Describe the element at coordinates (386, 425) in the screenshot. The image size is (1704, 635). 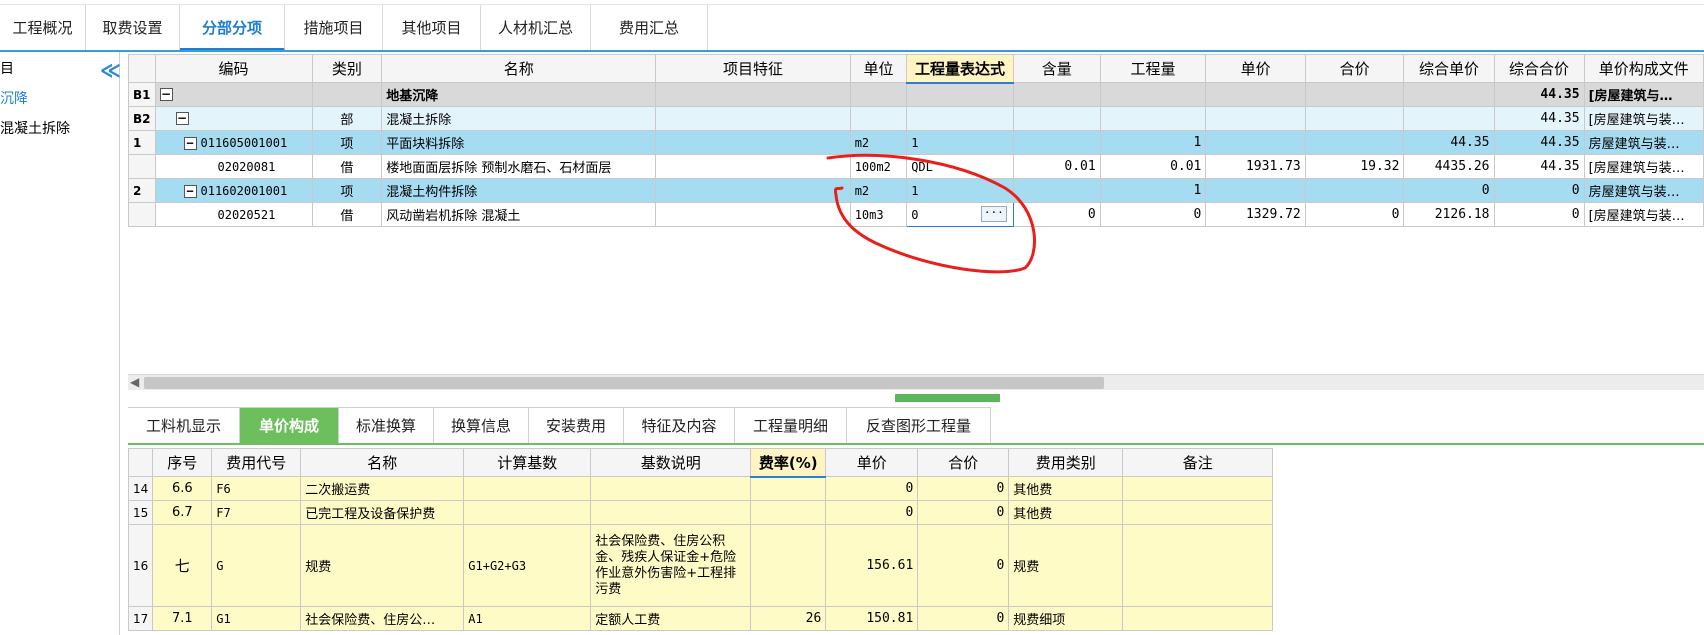
I see `tab-standard-conversion: 标准换算` at that location.